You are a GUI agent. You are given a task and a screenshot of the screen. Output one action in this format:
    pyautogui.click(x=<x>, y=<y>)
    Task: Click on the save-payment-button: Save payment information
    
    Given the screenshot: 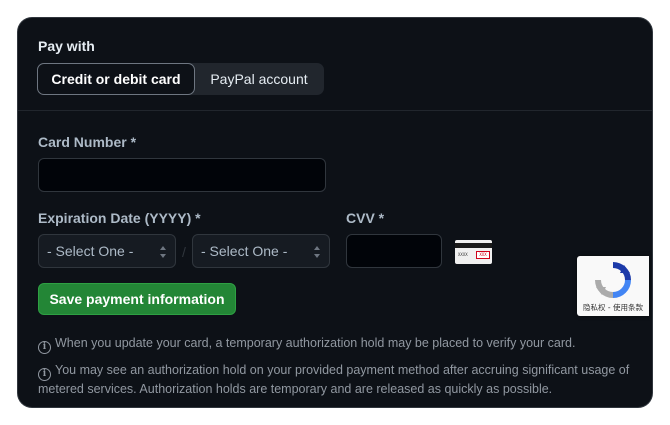 What is the action you would take?
    pyautogui.click(x=137, y=299)
    